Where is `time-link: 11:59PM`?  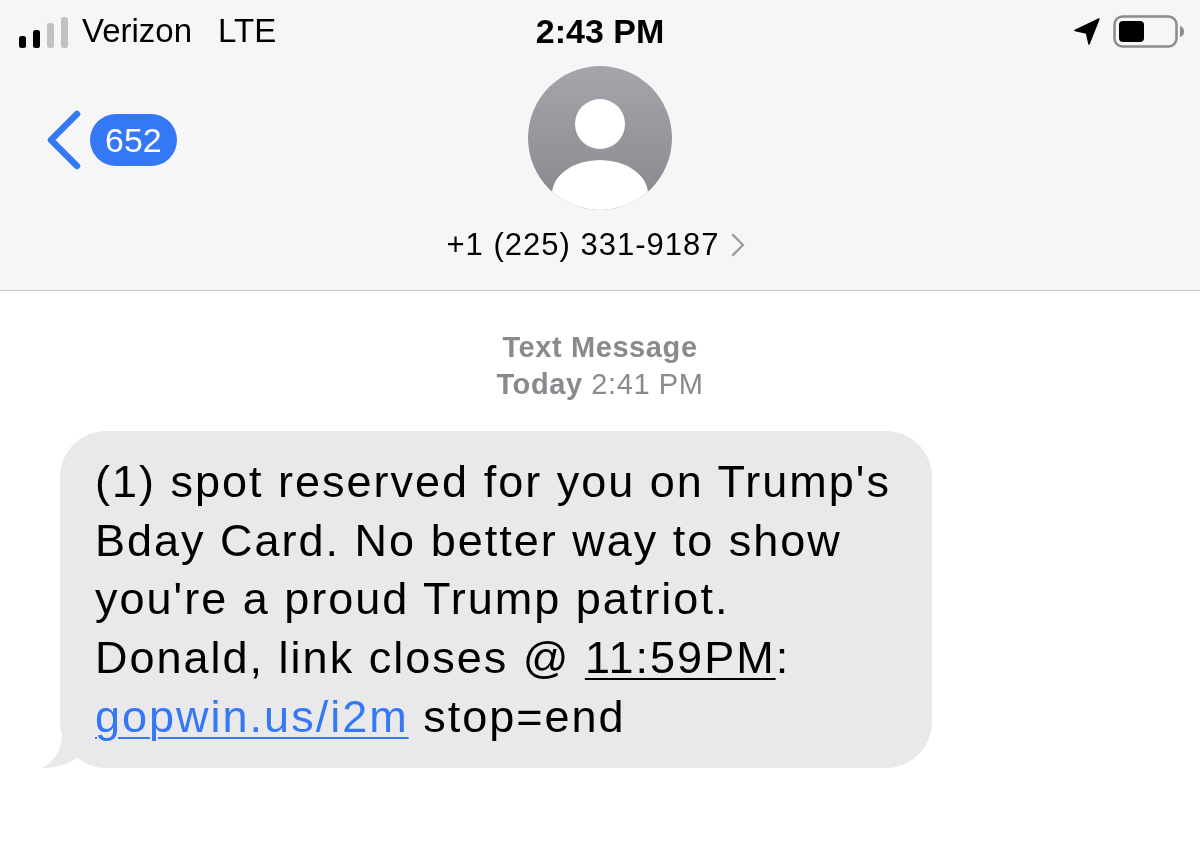 time-link: 11:59PM is located at coordinates (680, 658).